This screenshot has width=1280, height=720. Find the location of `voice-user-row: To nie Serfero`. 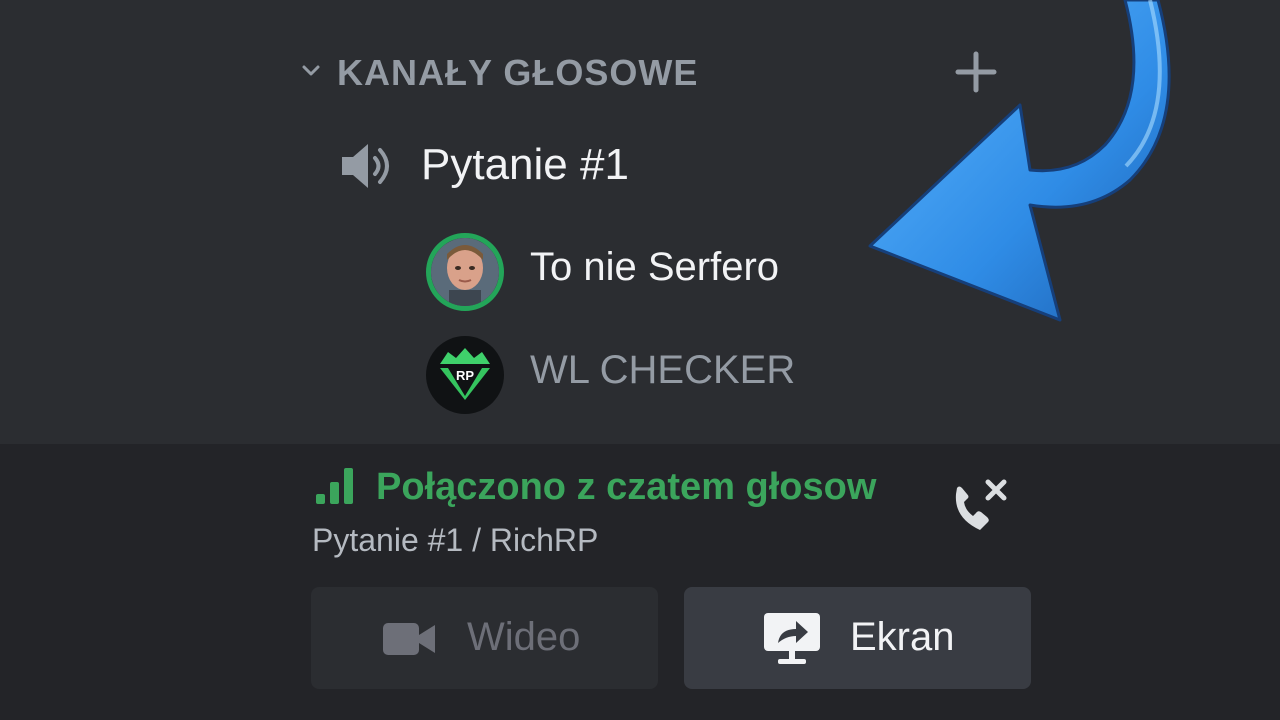

voice-user-row: To nie Serfero is located at coordinates (616, 273).